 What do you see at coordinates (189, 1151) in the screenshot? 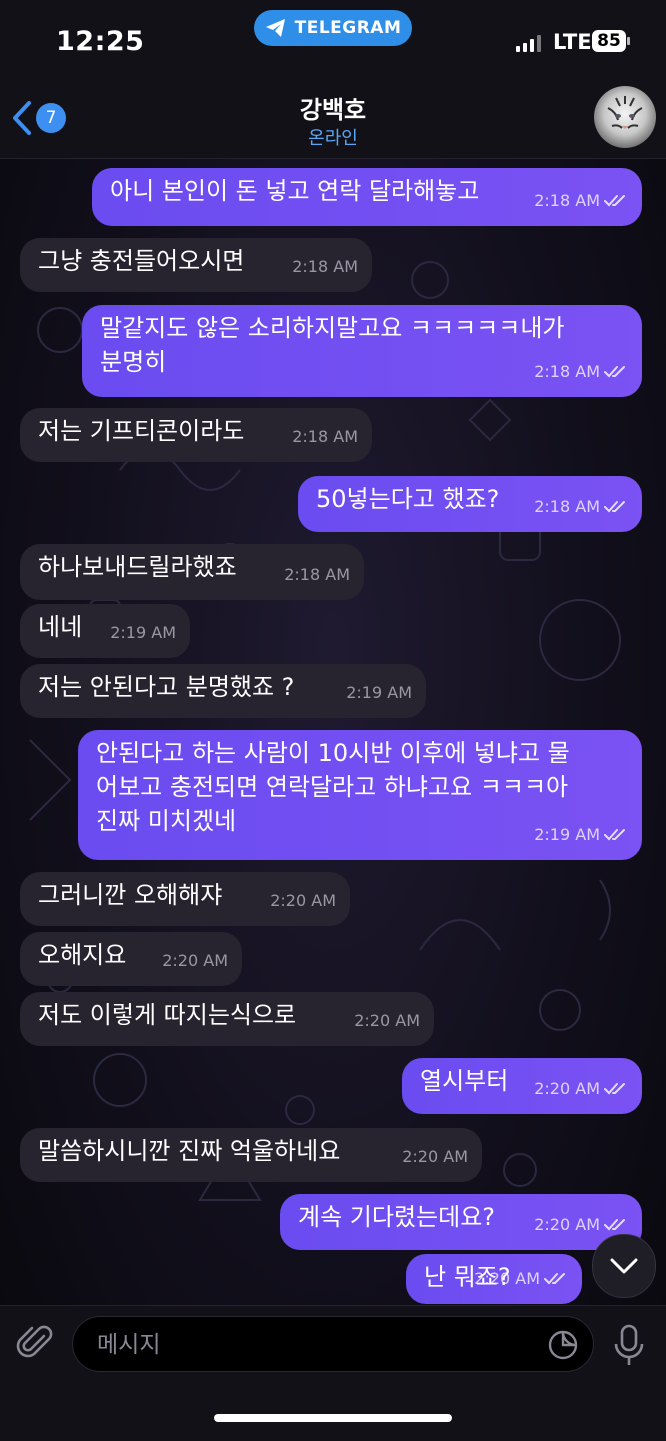
I see `message-text: 말씀하시니깐 진짜 억울하네요` at bounding box center [189, 1151].